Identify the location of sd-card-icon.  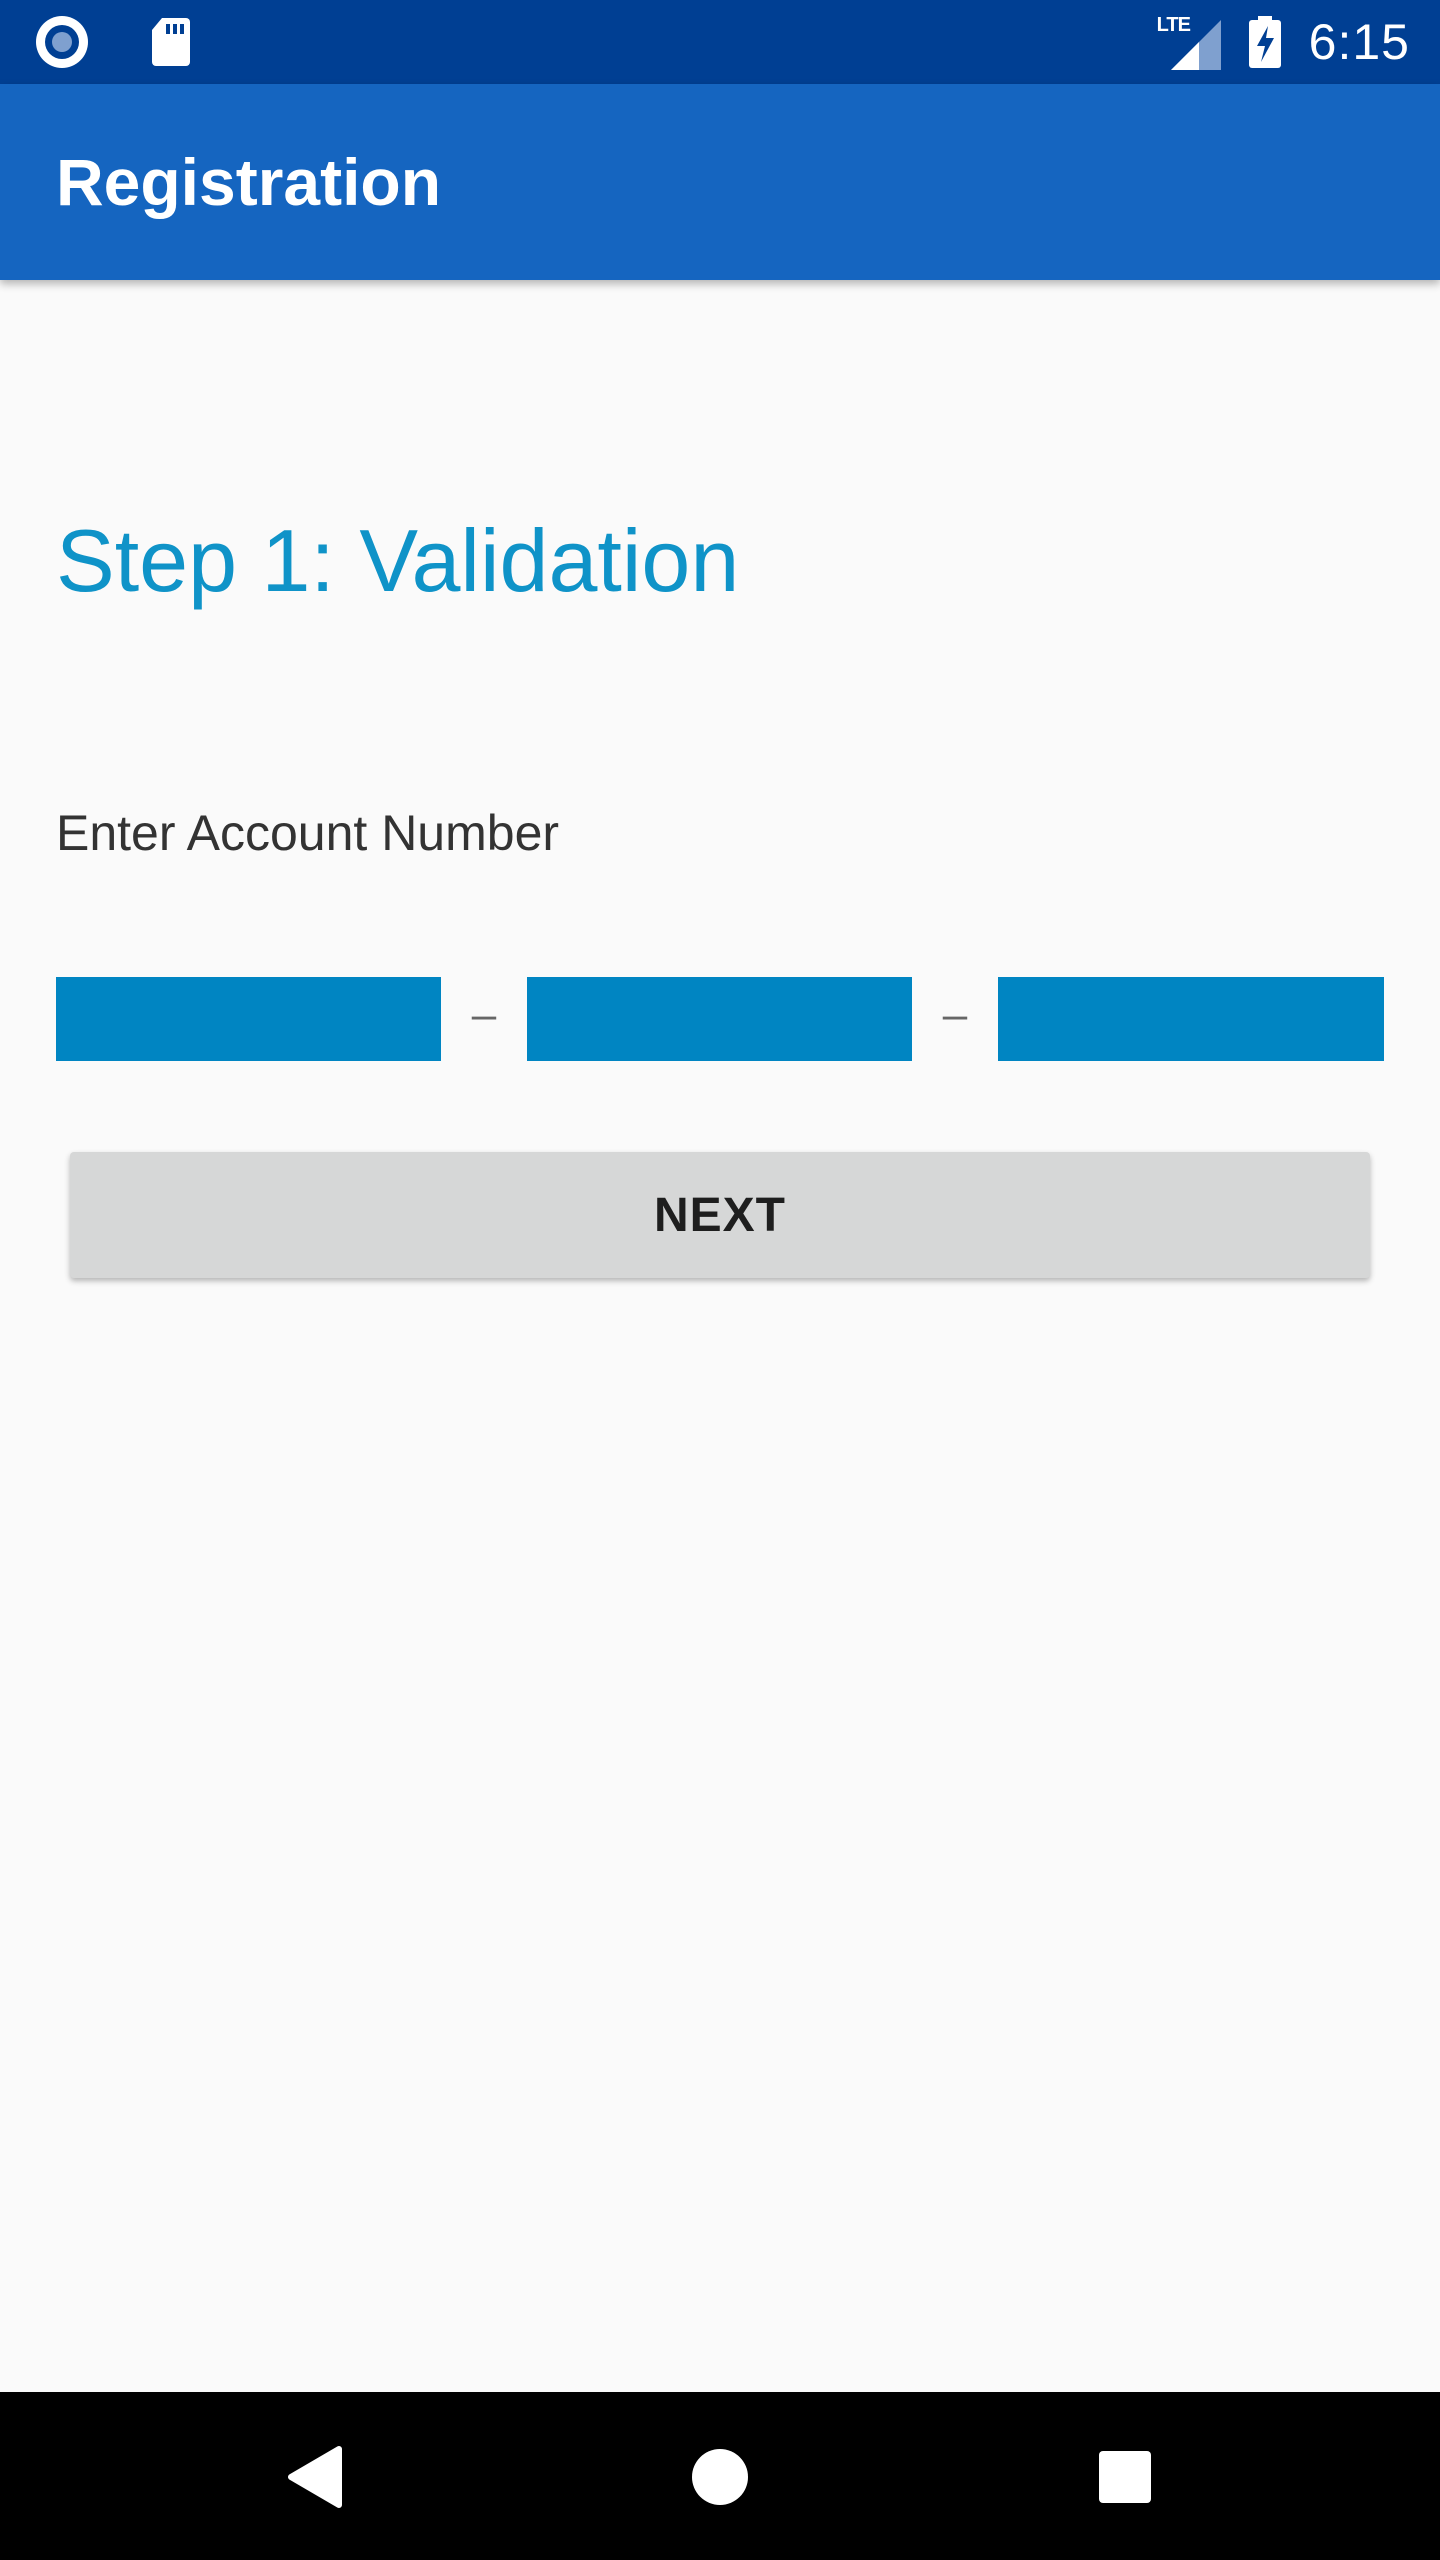
(171, 42).